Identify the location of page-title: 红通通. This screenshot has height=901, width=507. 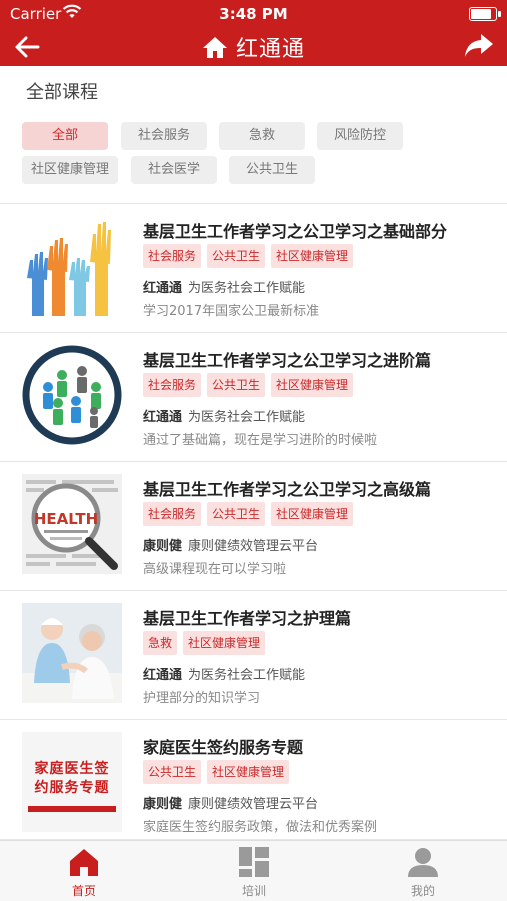
(270, 49).